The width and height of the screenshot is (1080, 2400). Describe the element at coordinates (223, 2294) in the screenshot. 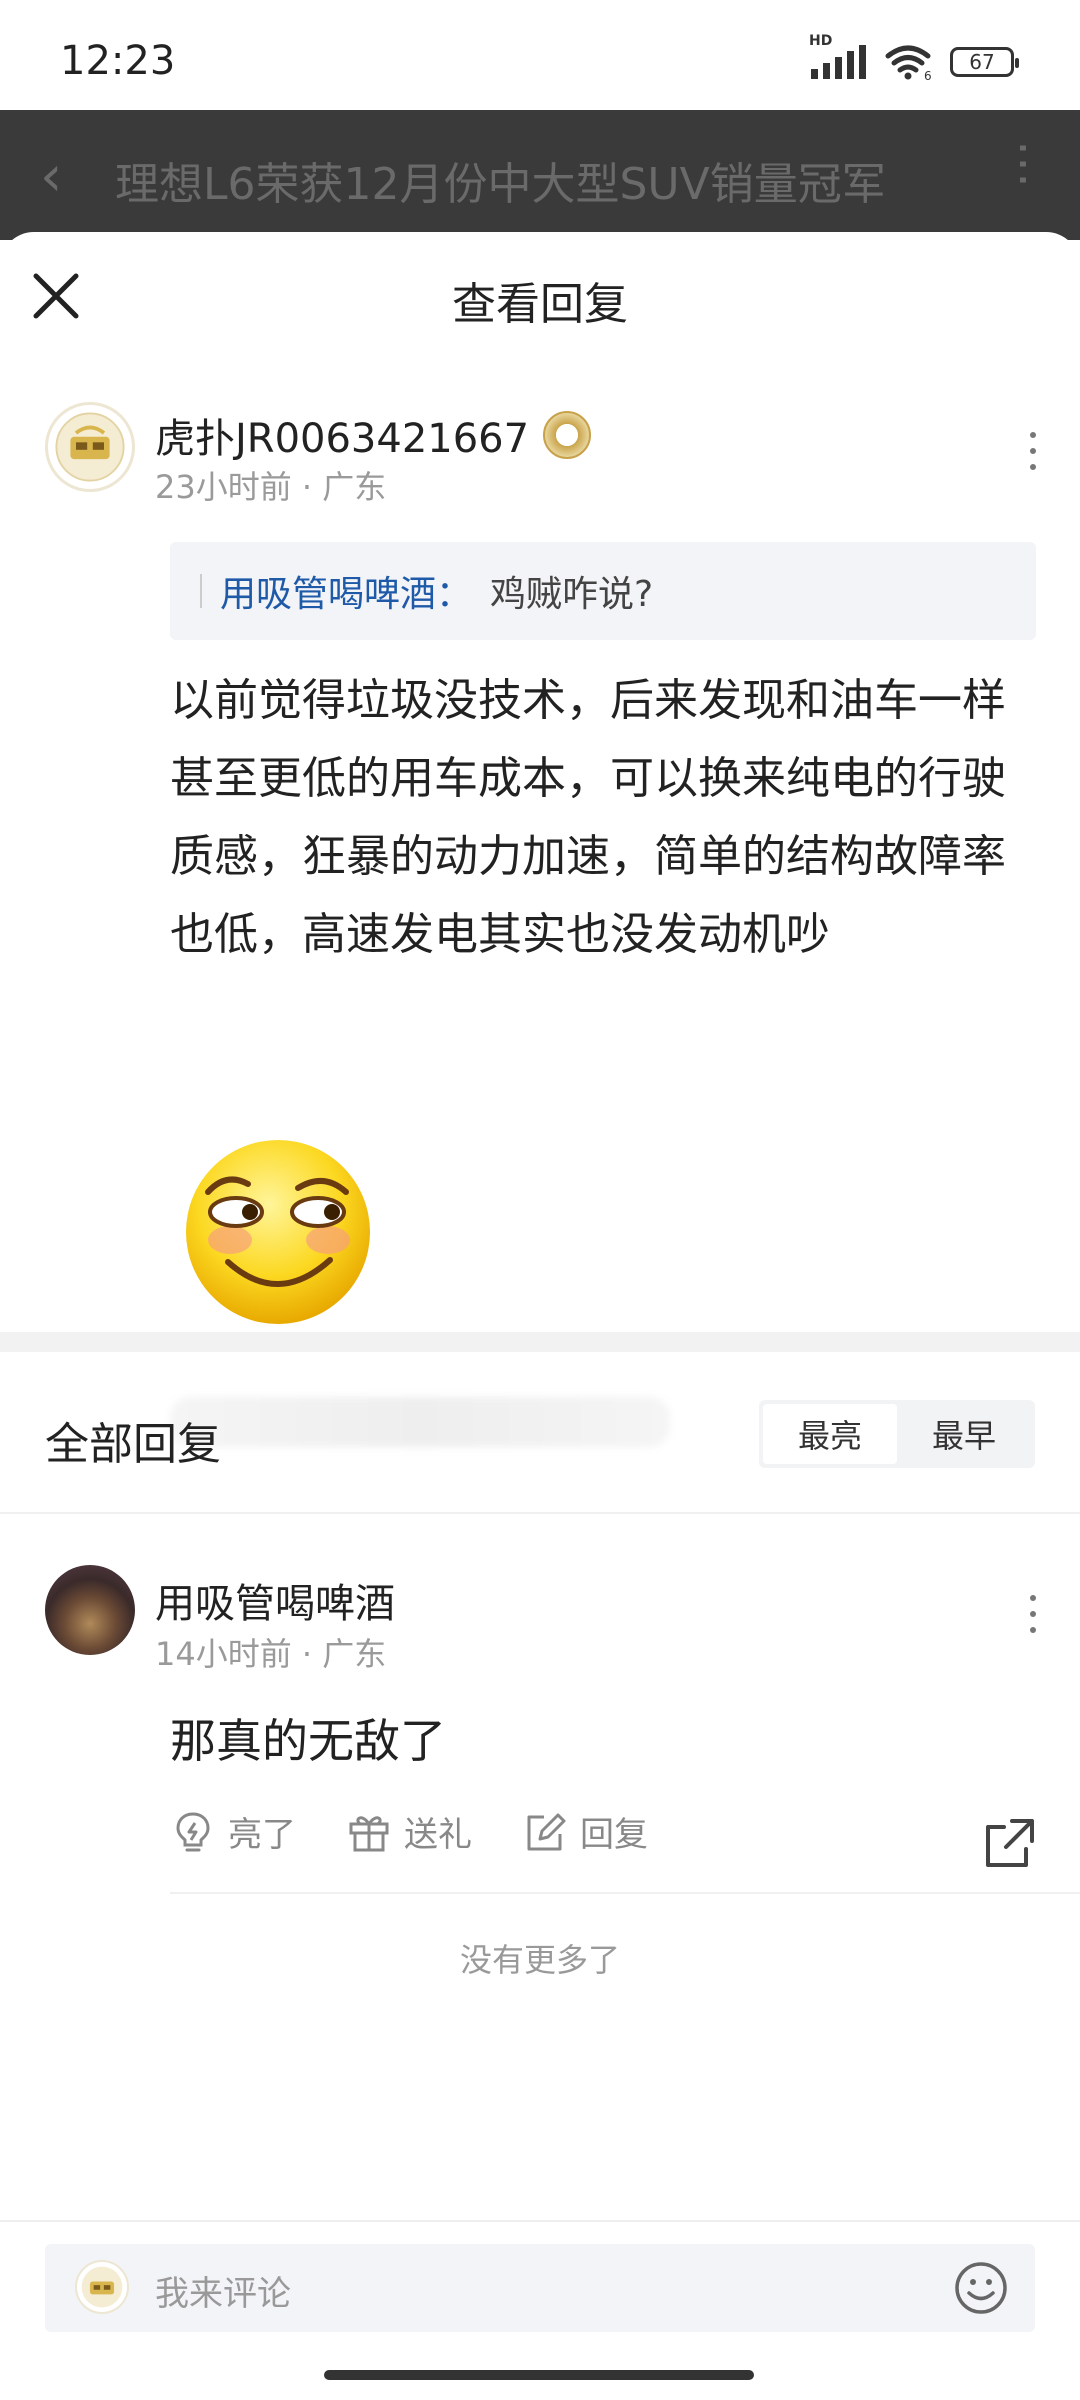

I see `comment-placeholder: 我来评论` at that location.